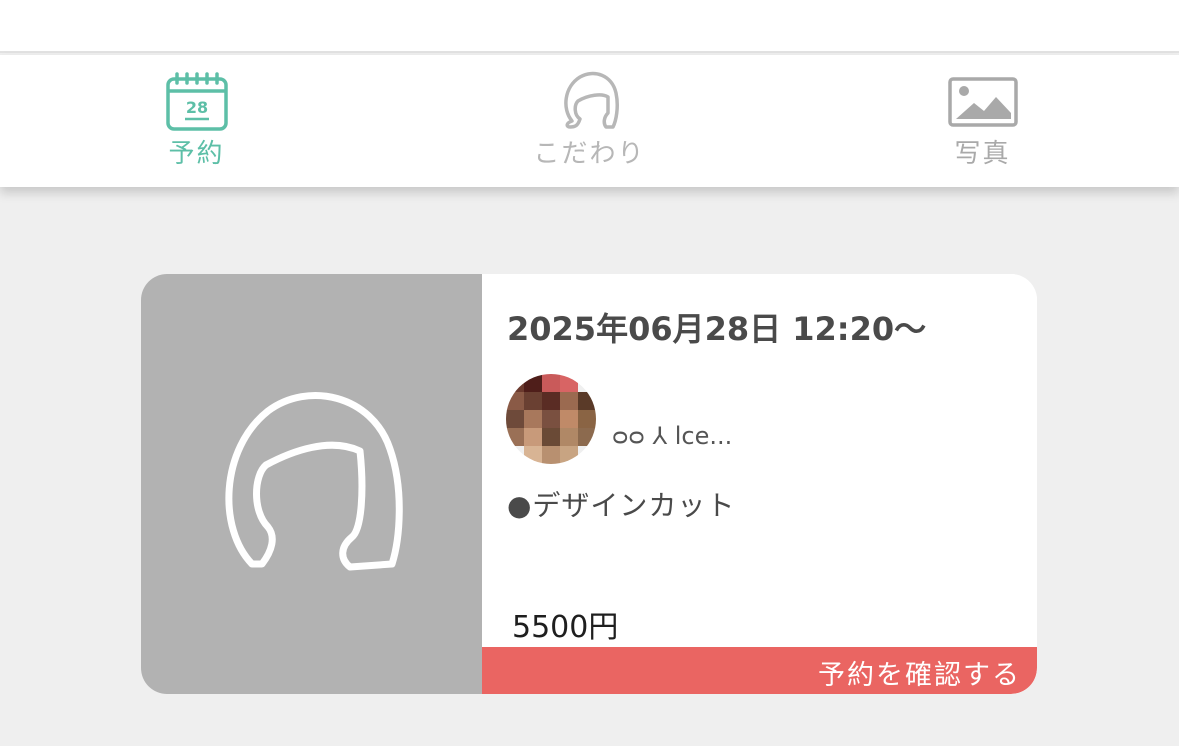 The height and width of the screenshot is (746, 1179). I want to click on tab-photo-label: 写真, so click(982, 154).